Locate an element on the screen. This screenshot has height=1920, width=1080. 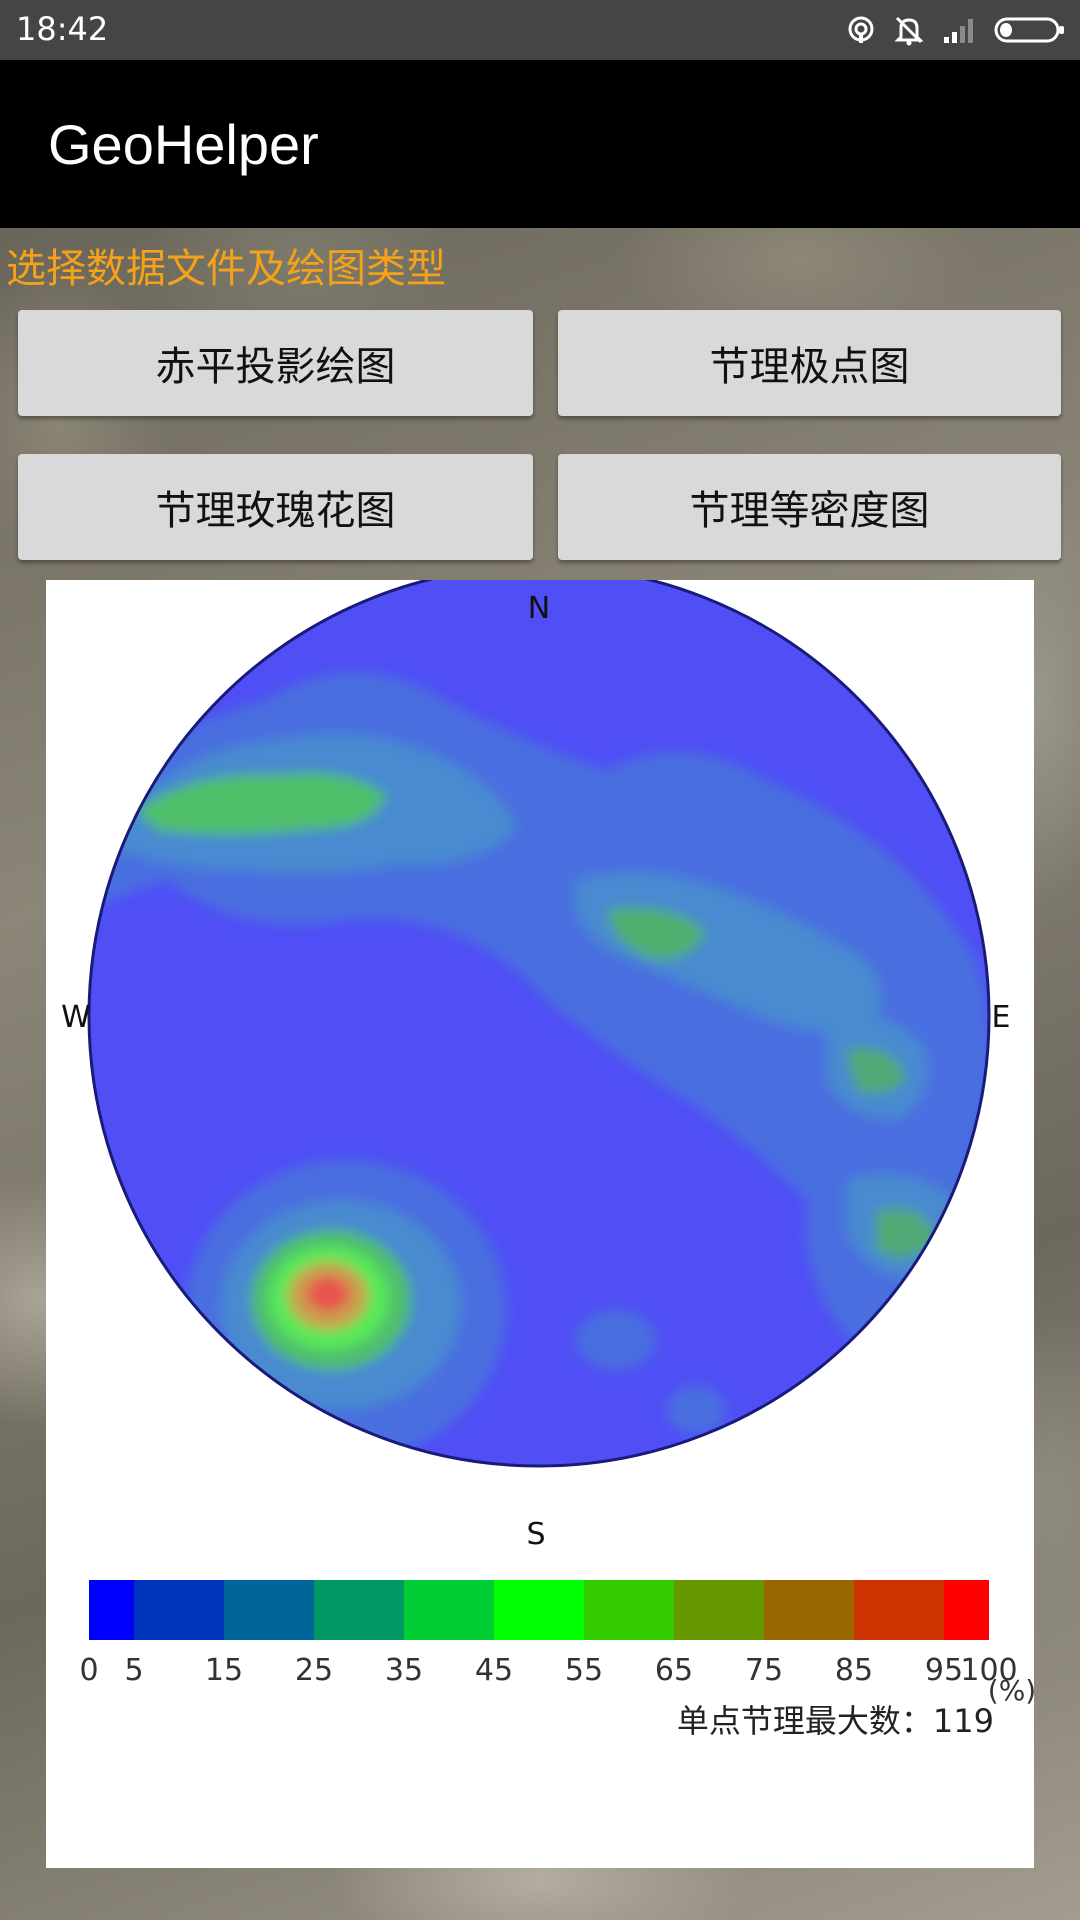
app-title: GeoHelper is located at coordinates (183, 144).